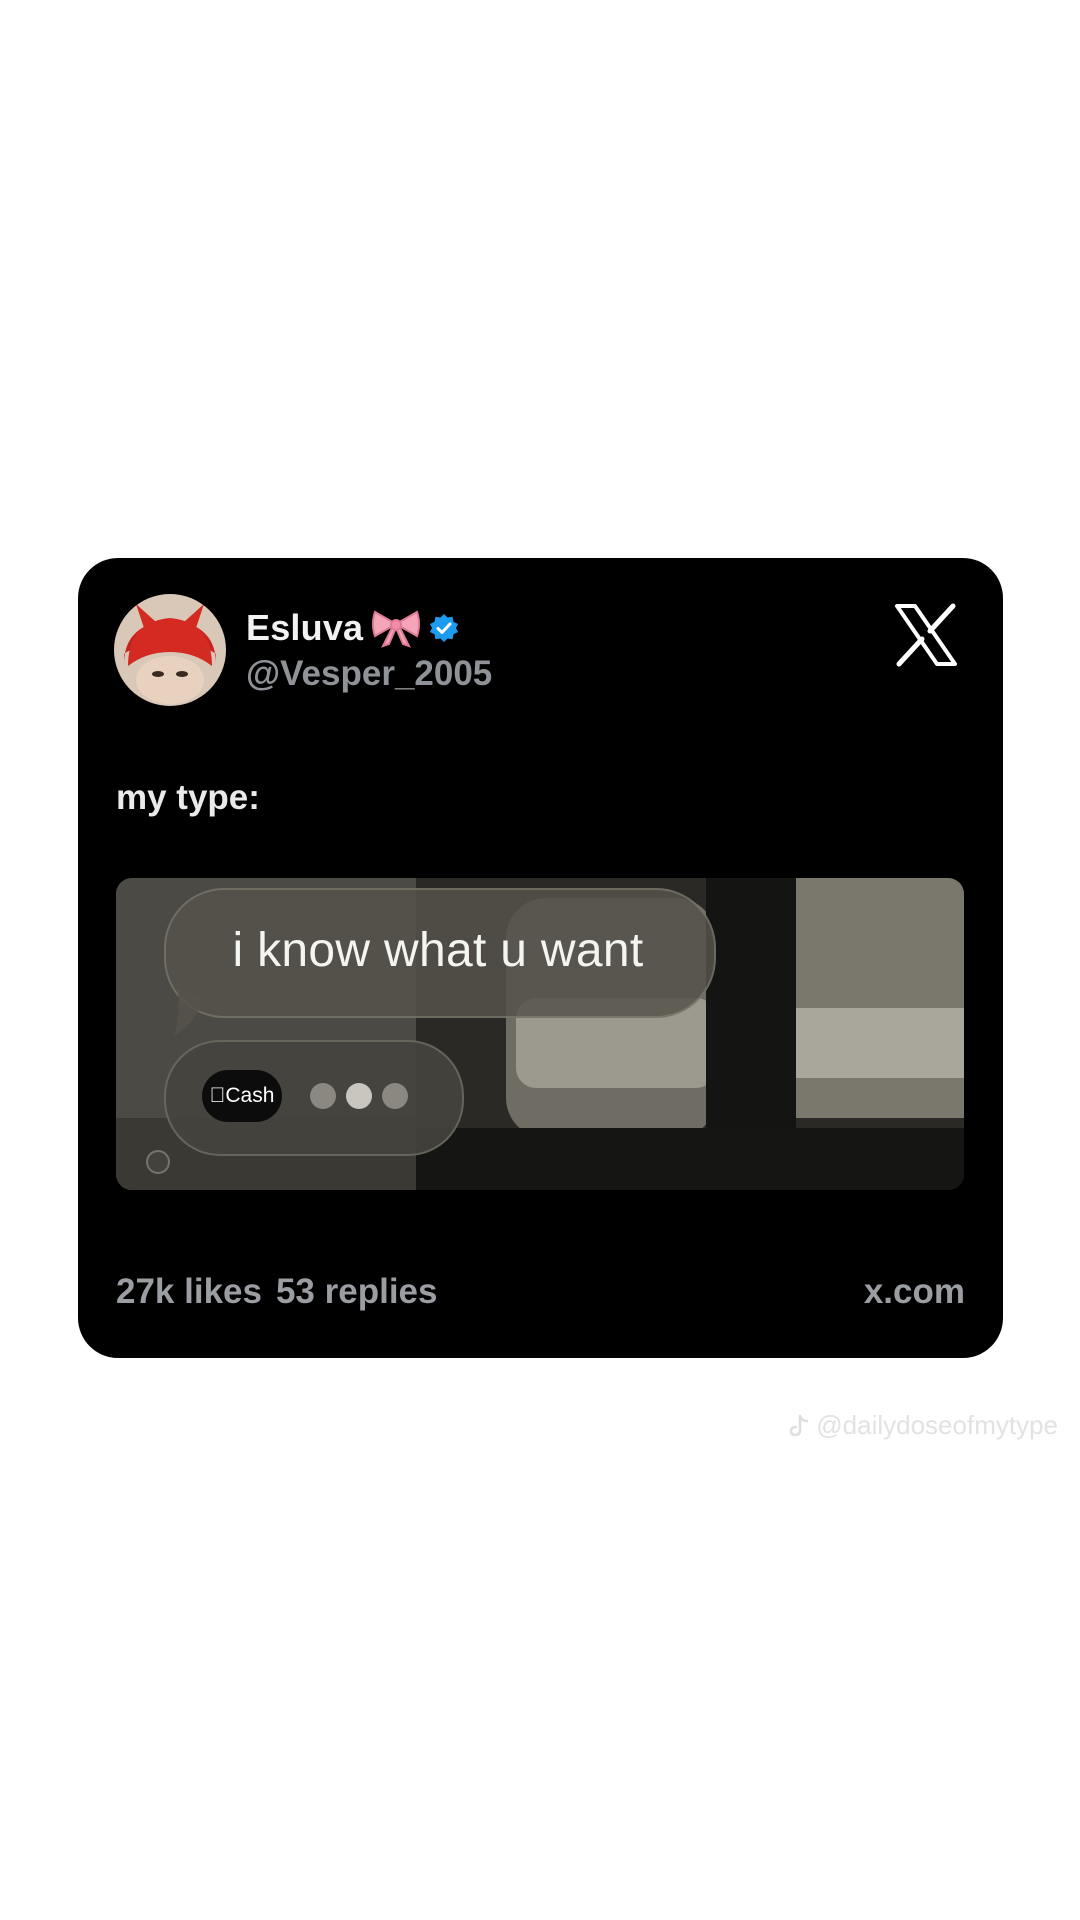 The image size is (1080, 1920). Describe the element at coordinates (357, 1291) in the screenshot. I see `replies-count: 53 replies` at that location.